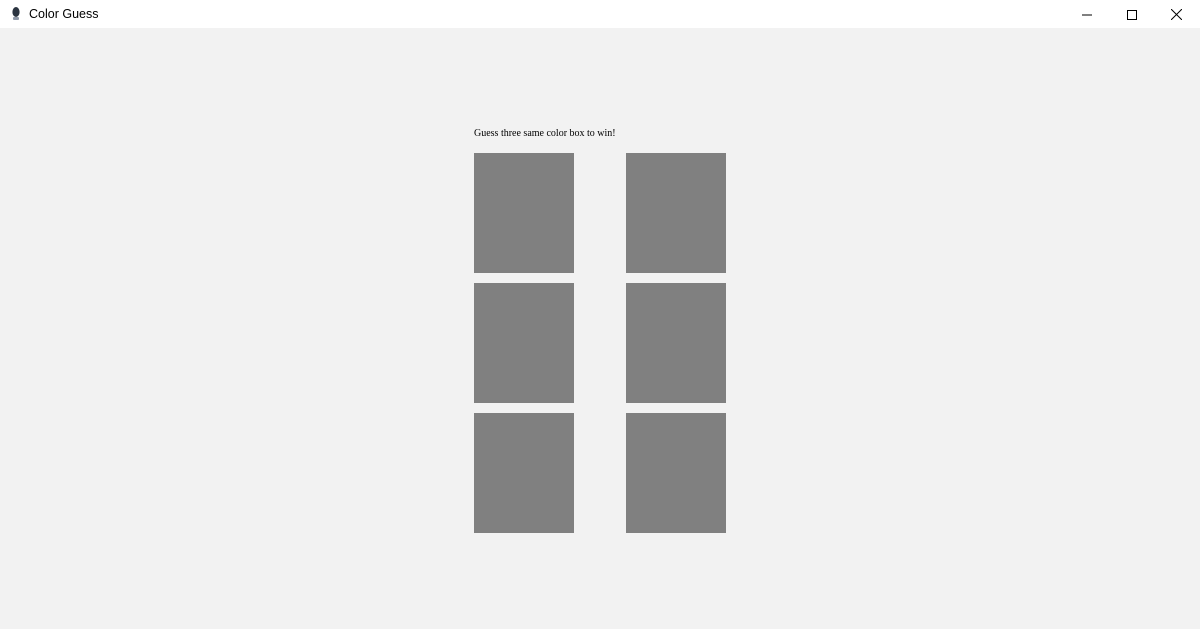 This screenshot has height=629, width=1200. Describe the element at coordinates (64, 14) in the screenshot. I see `window-title: Color Guess` at that location.